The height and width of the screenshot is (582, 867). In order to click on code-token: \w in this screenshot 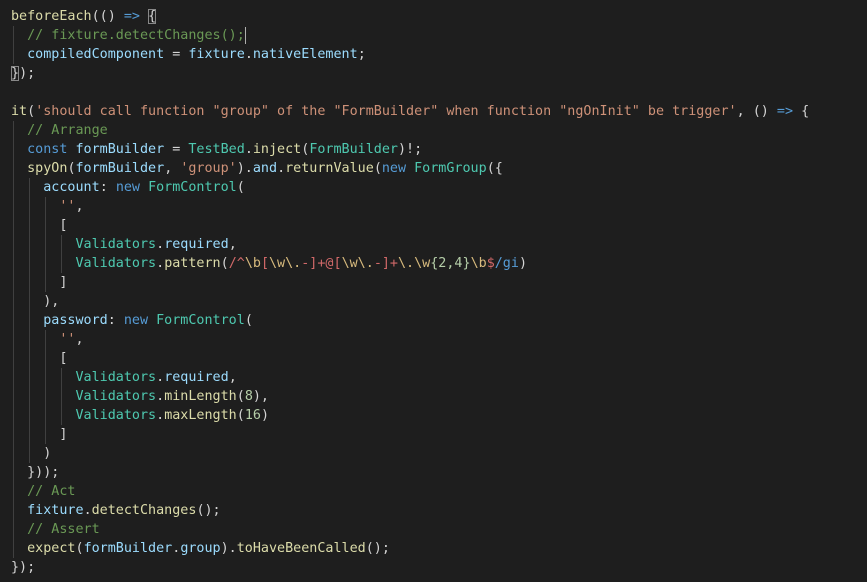, I will do `click(422, 263)`.